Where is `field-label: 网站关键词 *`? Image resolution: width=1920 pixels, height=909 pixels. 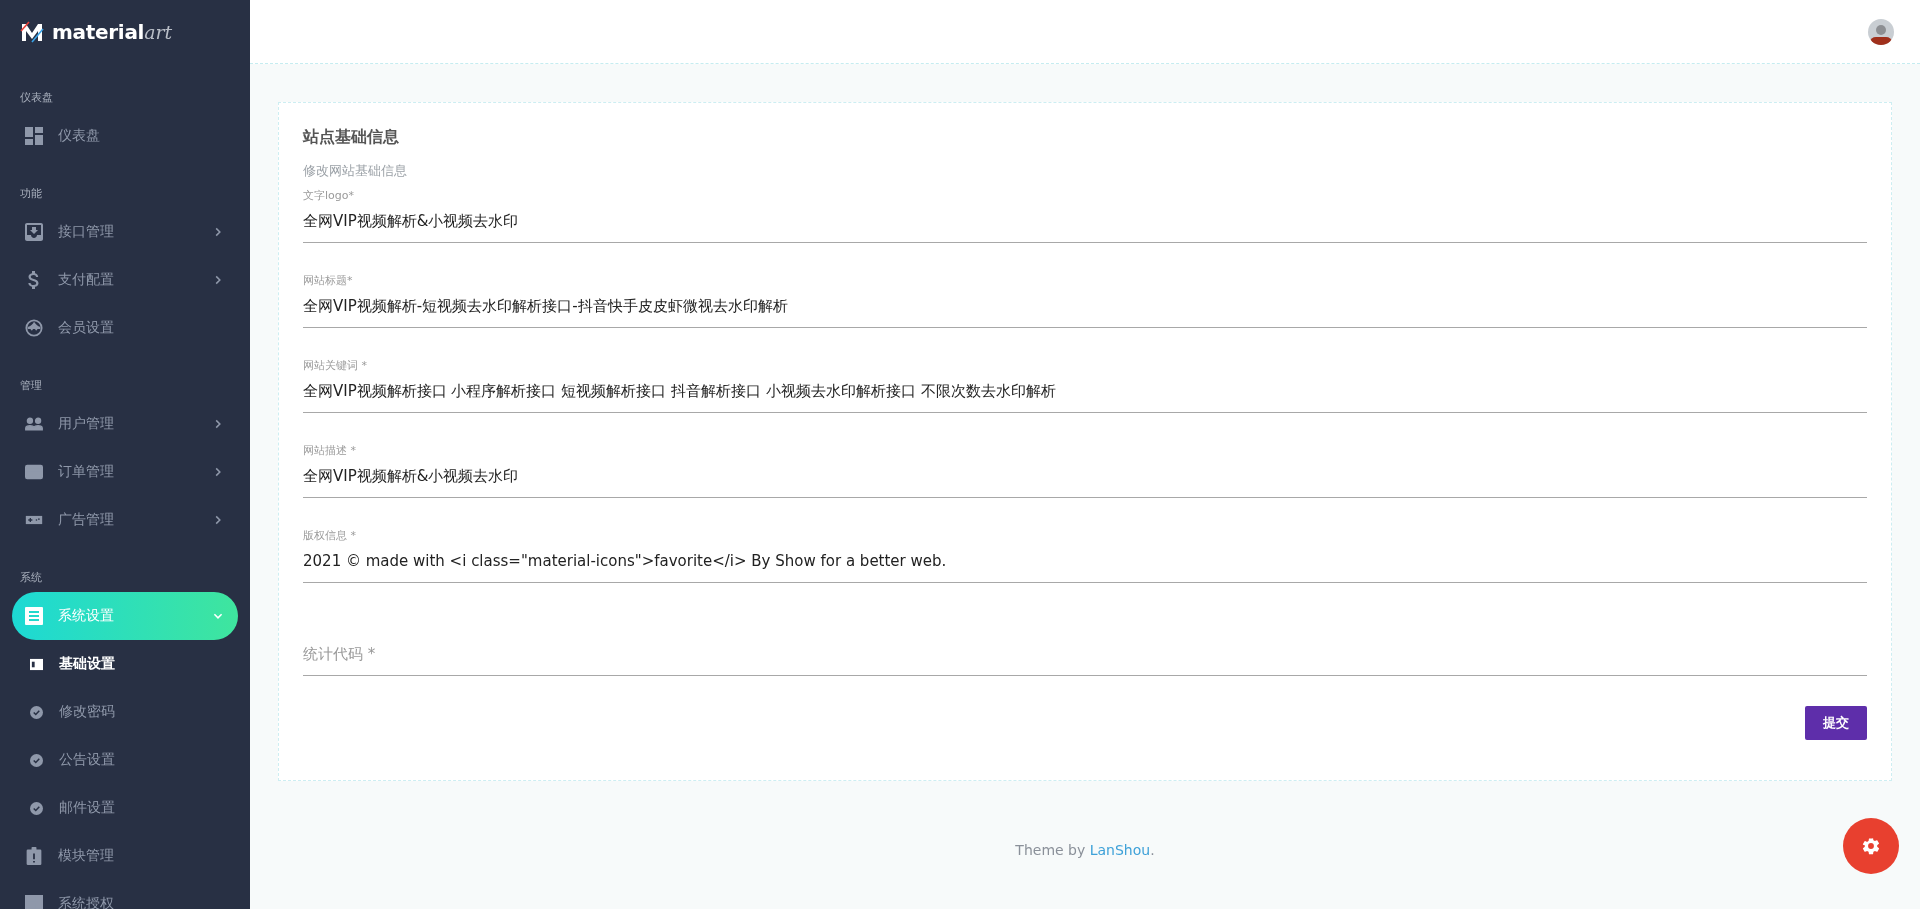 field-label: 网站关键词 * is located at coordinates (335, 366).